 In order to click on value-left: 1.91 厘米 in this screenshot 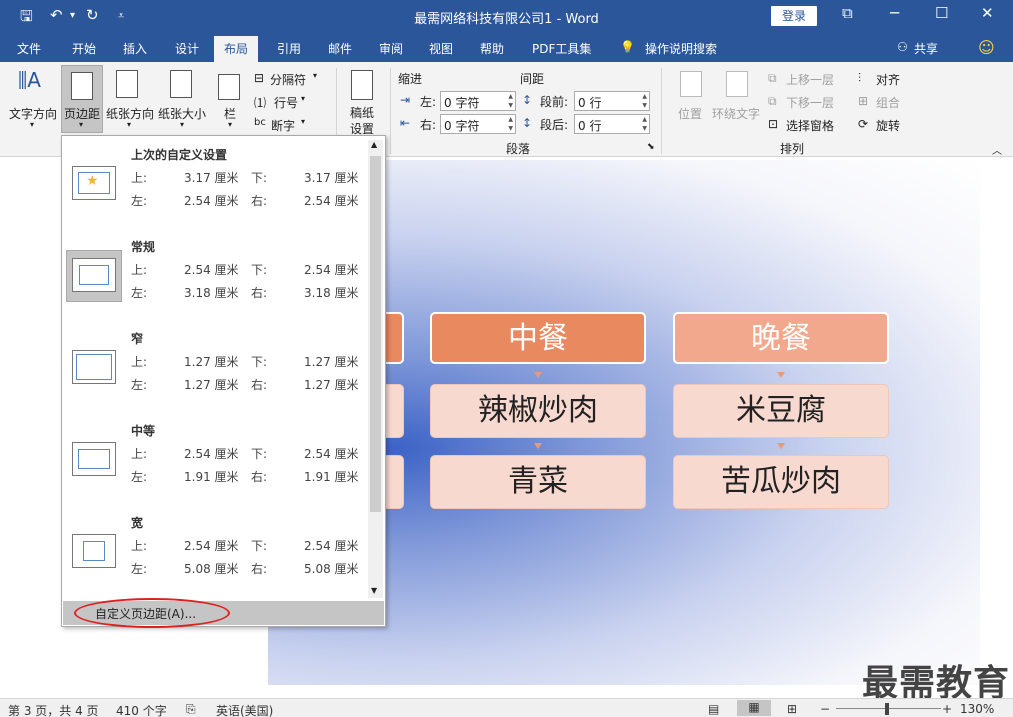, I will do `click(211, 477)`.